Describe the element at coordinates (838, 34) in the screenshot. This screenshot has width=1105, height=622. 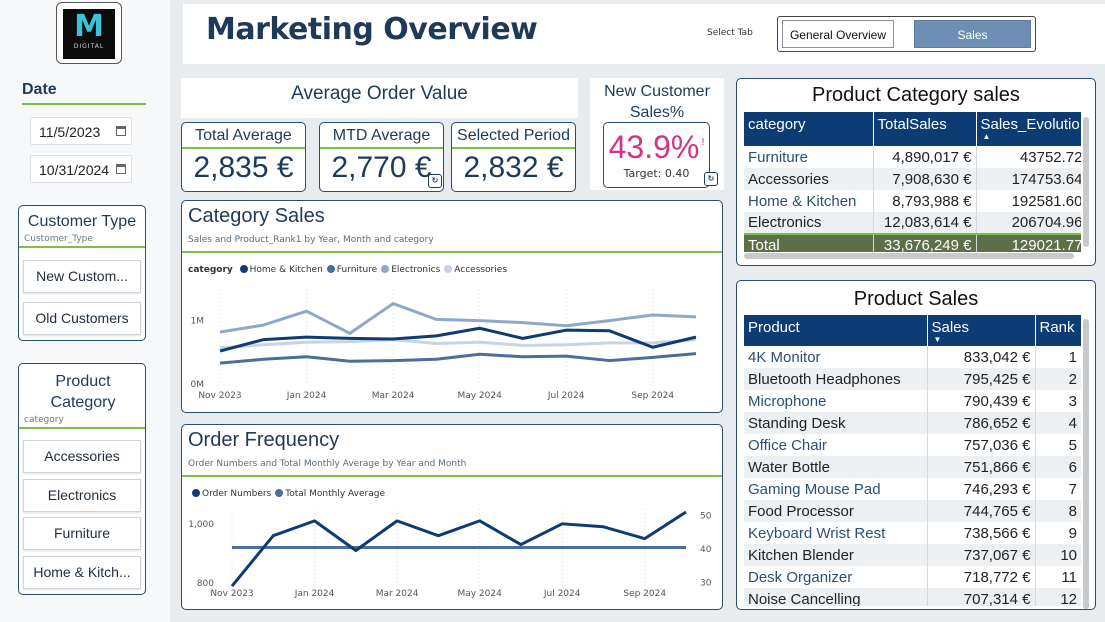
I see `tab-general-overview: General Overview` at that location.